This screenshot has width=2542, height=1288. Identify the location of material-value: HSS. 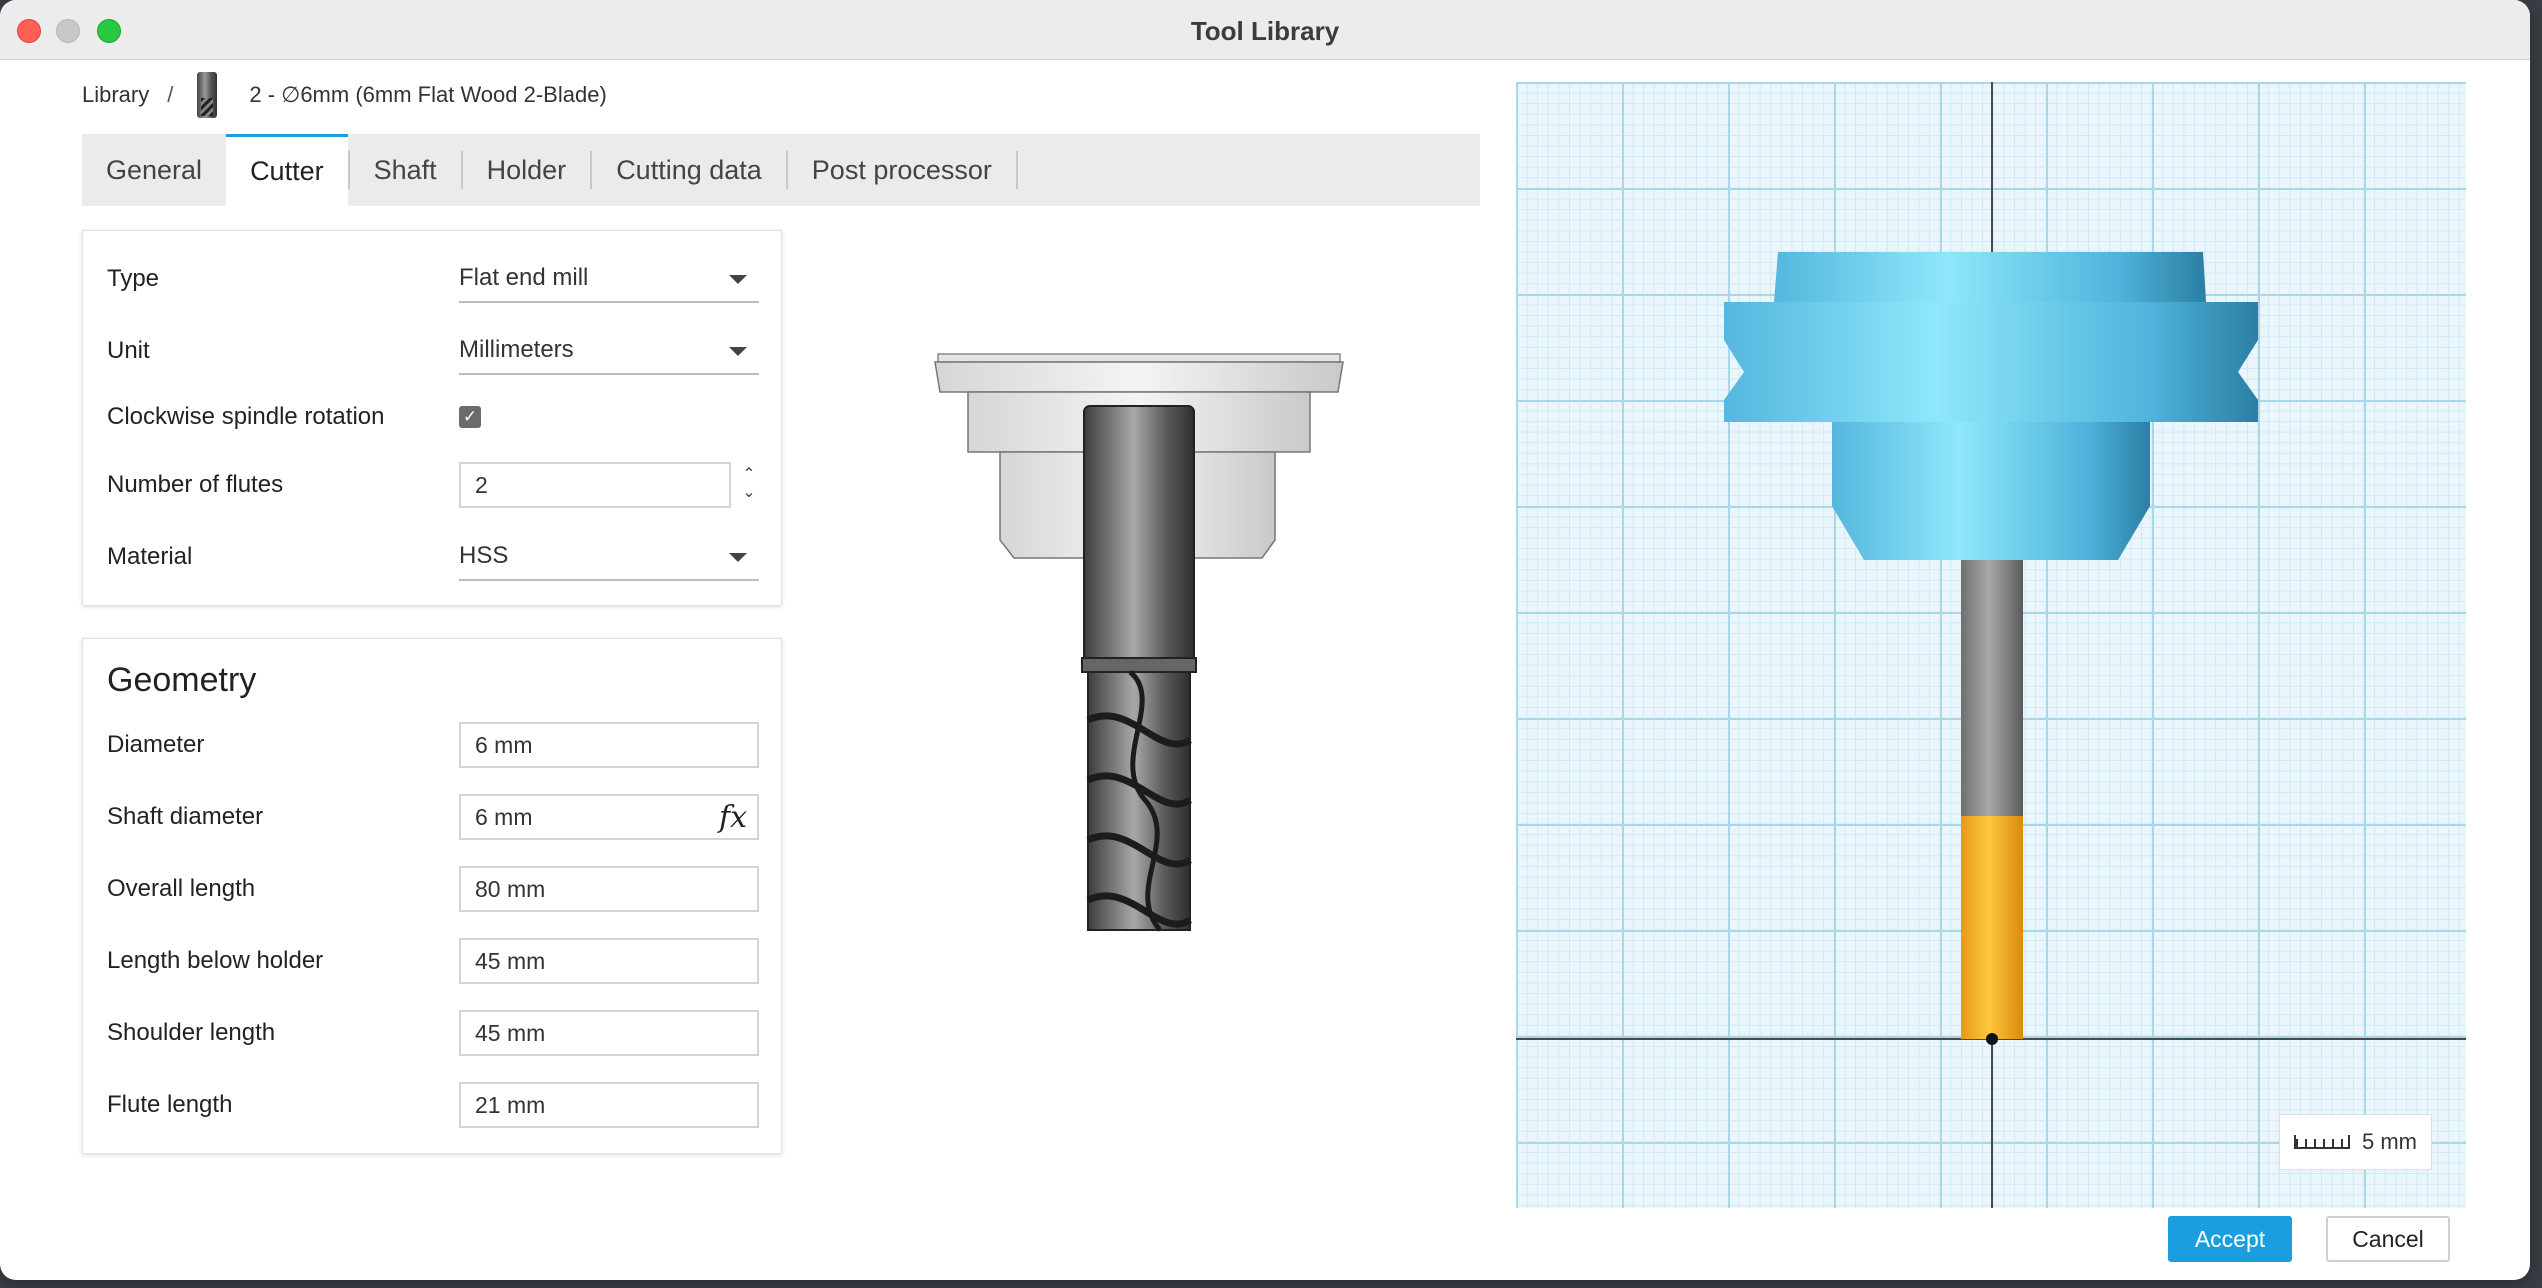
(484, 555).